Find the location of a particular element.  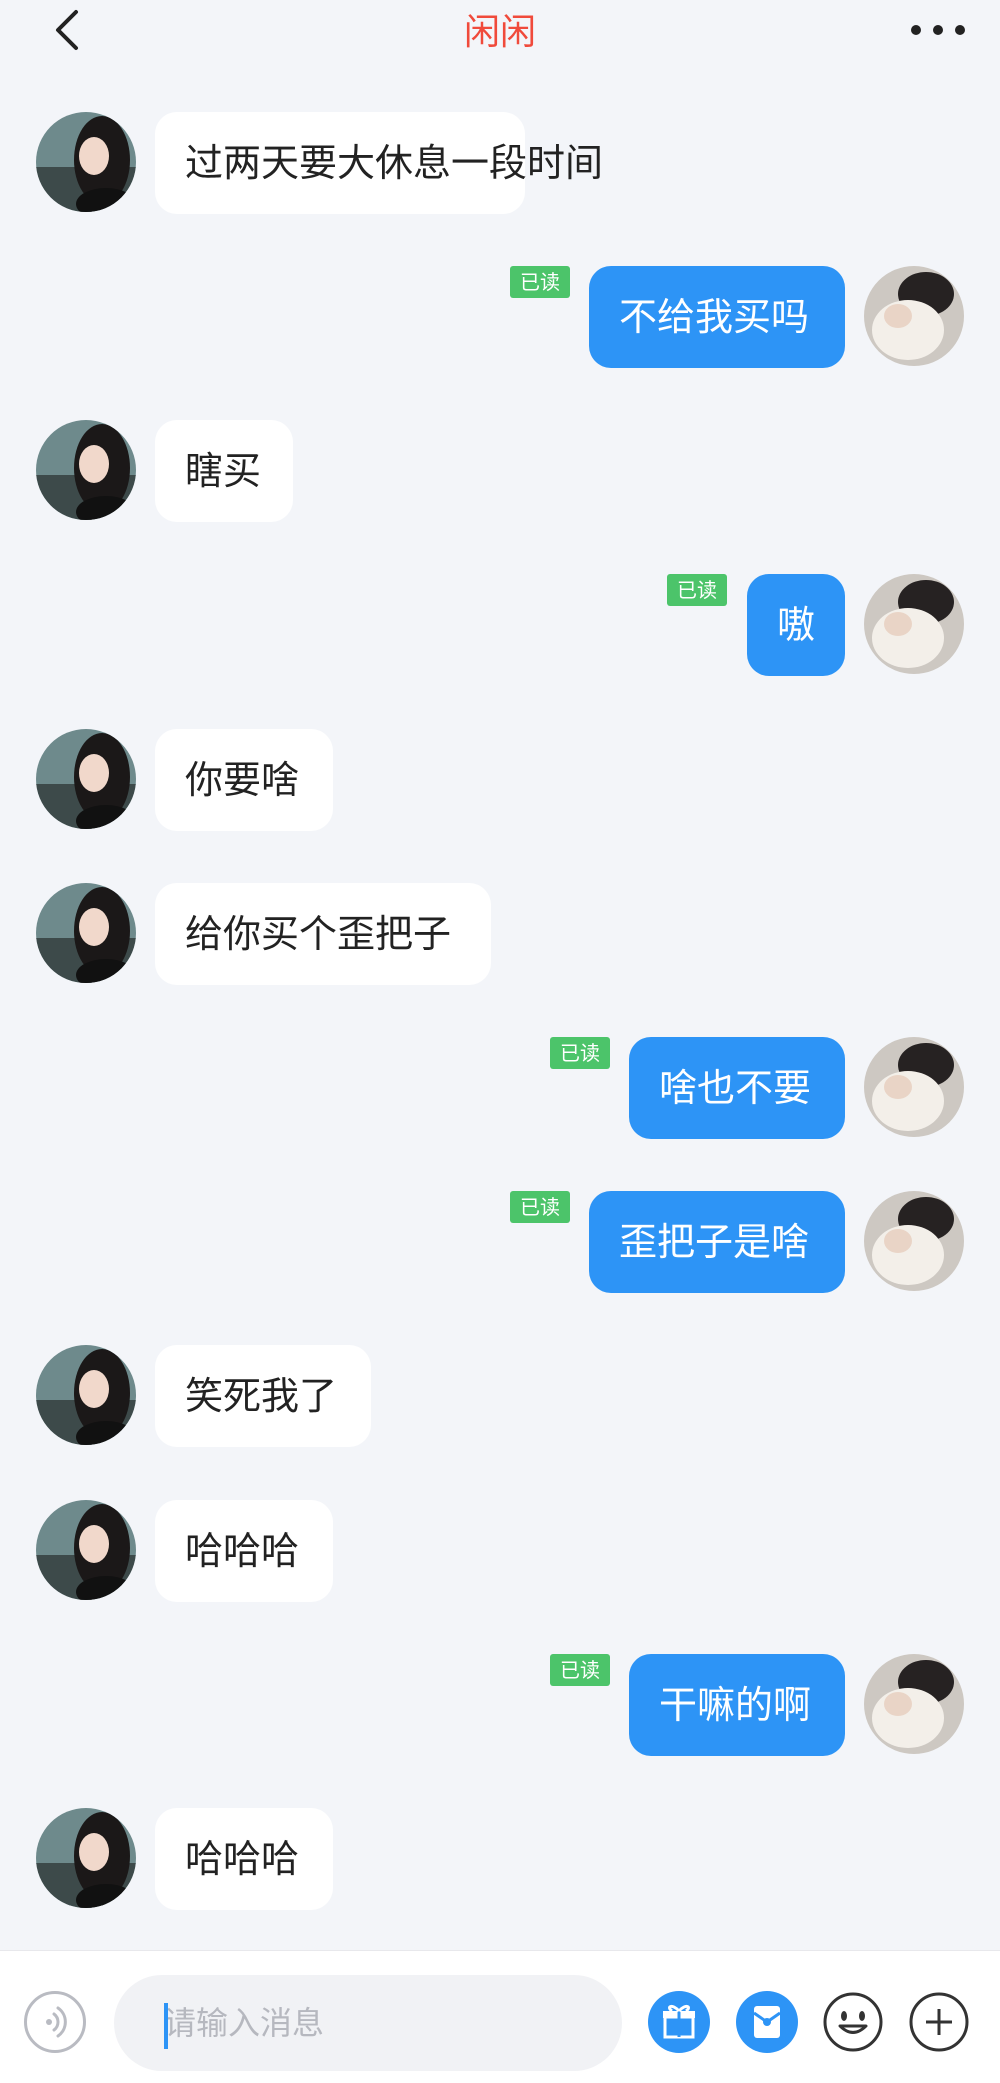

red-packet-button is located at coordinates (767, 2022).